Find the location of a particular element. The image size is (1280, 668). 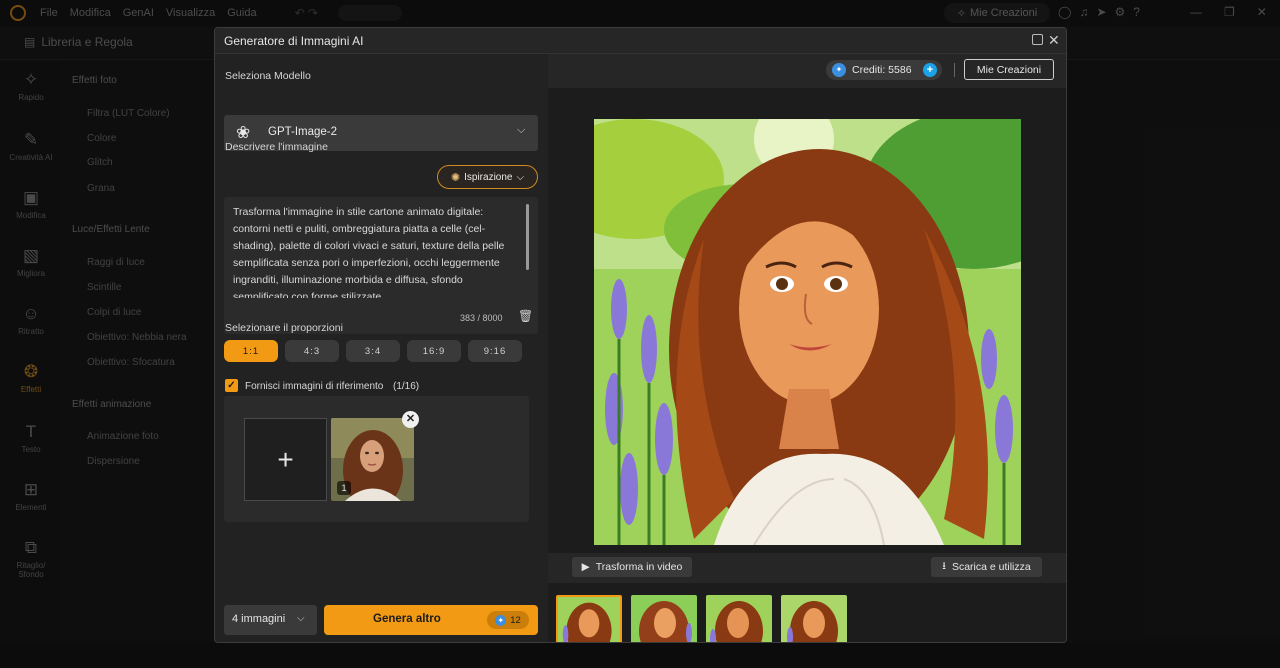

inspiration-label: Ispirazione is located at coordinates (488, 177).